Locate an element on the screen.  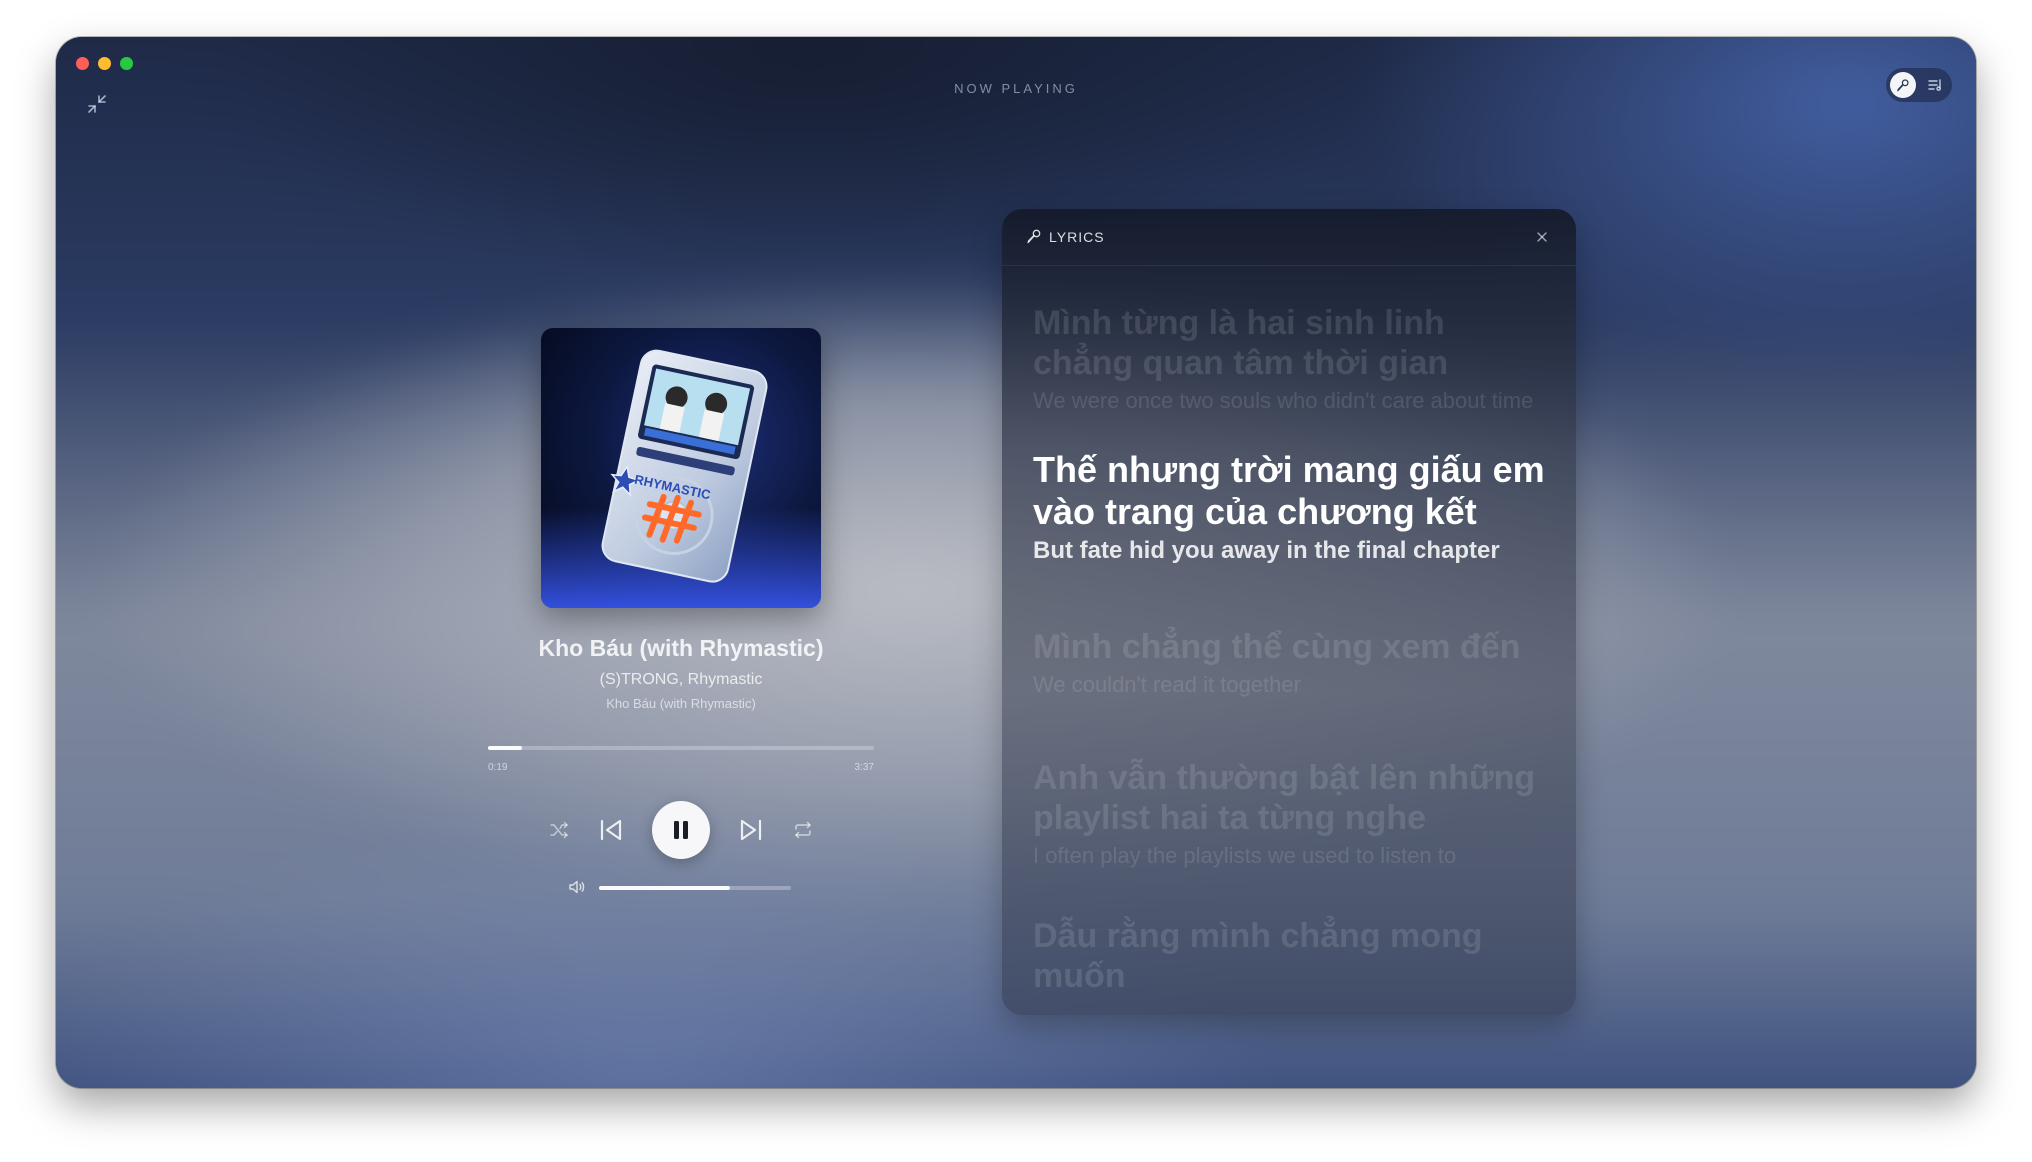
close-window-button is located at coordinates (82, 63).